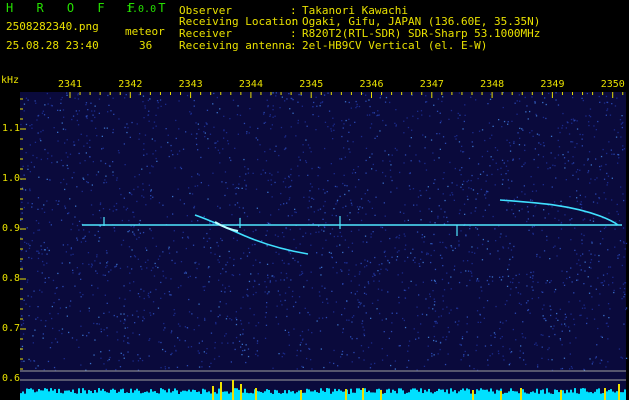 Image resolution: width=629 pixels, height=400 pixels. I want to click on time-tick-label: 2348, so click(492, 84).